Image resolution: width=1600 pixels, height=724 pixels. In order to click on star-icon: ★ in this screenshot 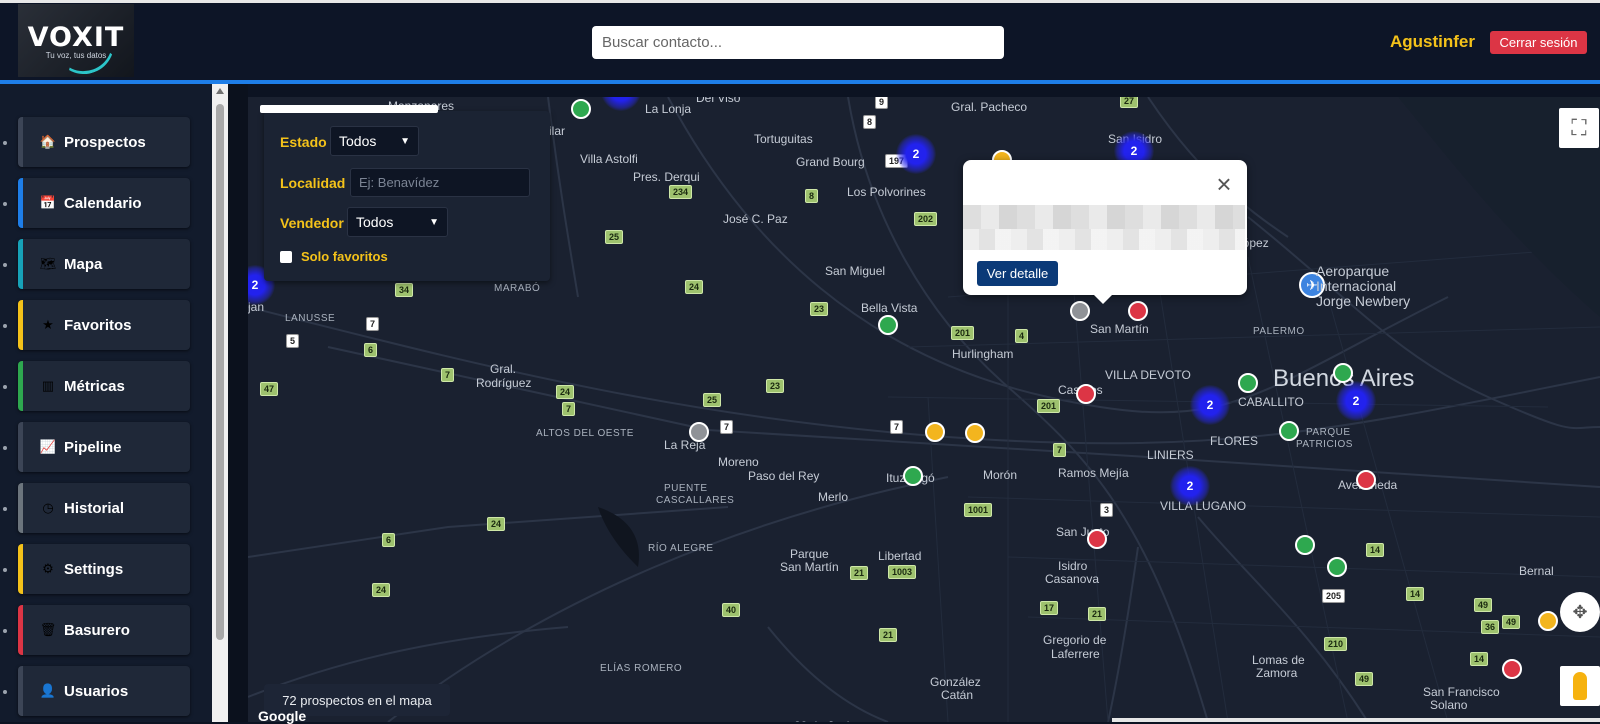, I will do `click(48, 324)`.